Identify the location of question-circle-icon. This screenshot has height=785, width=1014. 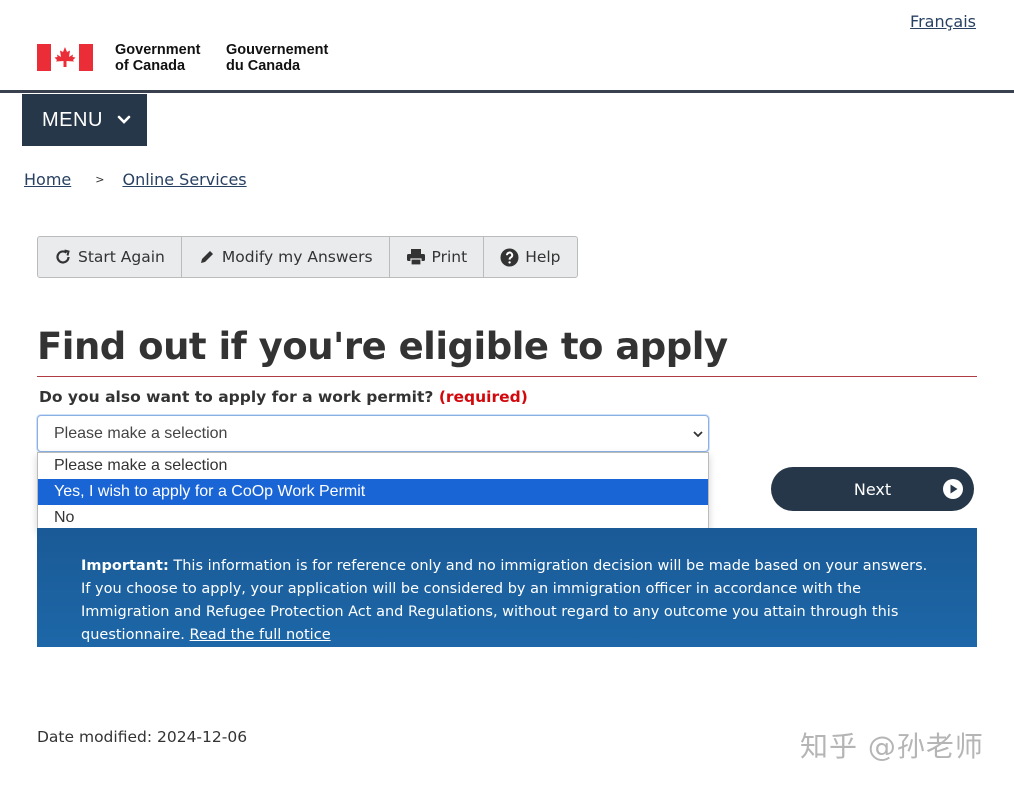
(509, 257).